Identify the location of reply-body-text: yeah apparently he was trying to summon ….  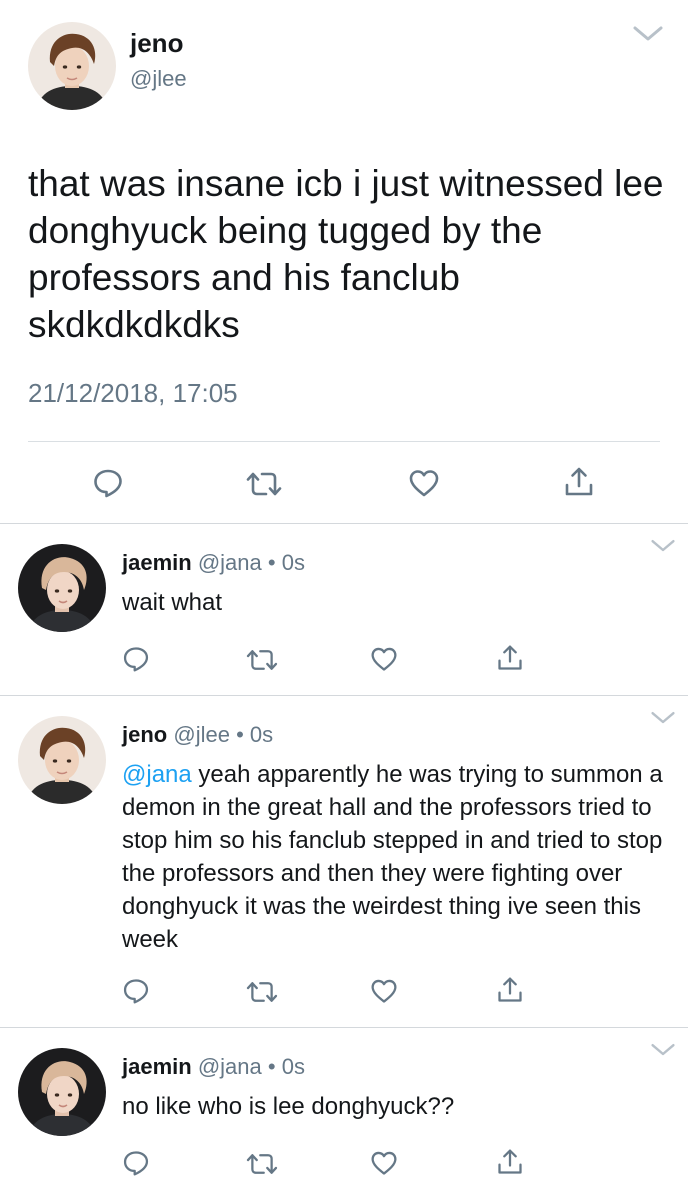
(392, 857).